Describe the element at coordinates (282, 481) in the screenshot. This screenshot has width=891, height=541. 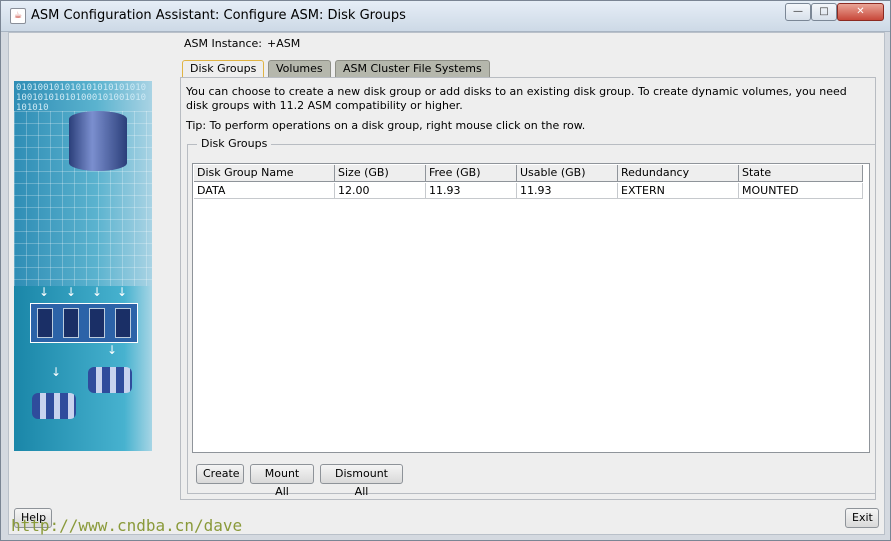
I see `mount-all-button: Mount All` at that location.